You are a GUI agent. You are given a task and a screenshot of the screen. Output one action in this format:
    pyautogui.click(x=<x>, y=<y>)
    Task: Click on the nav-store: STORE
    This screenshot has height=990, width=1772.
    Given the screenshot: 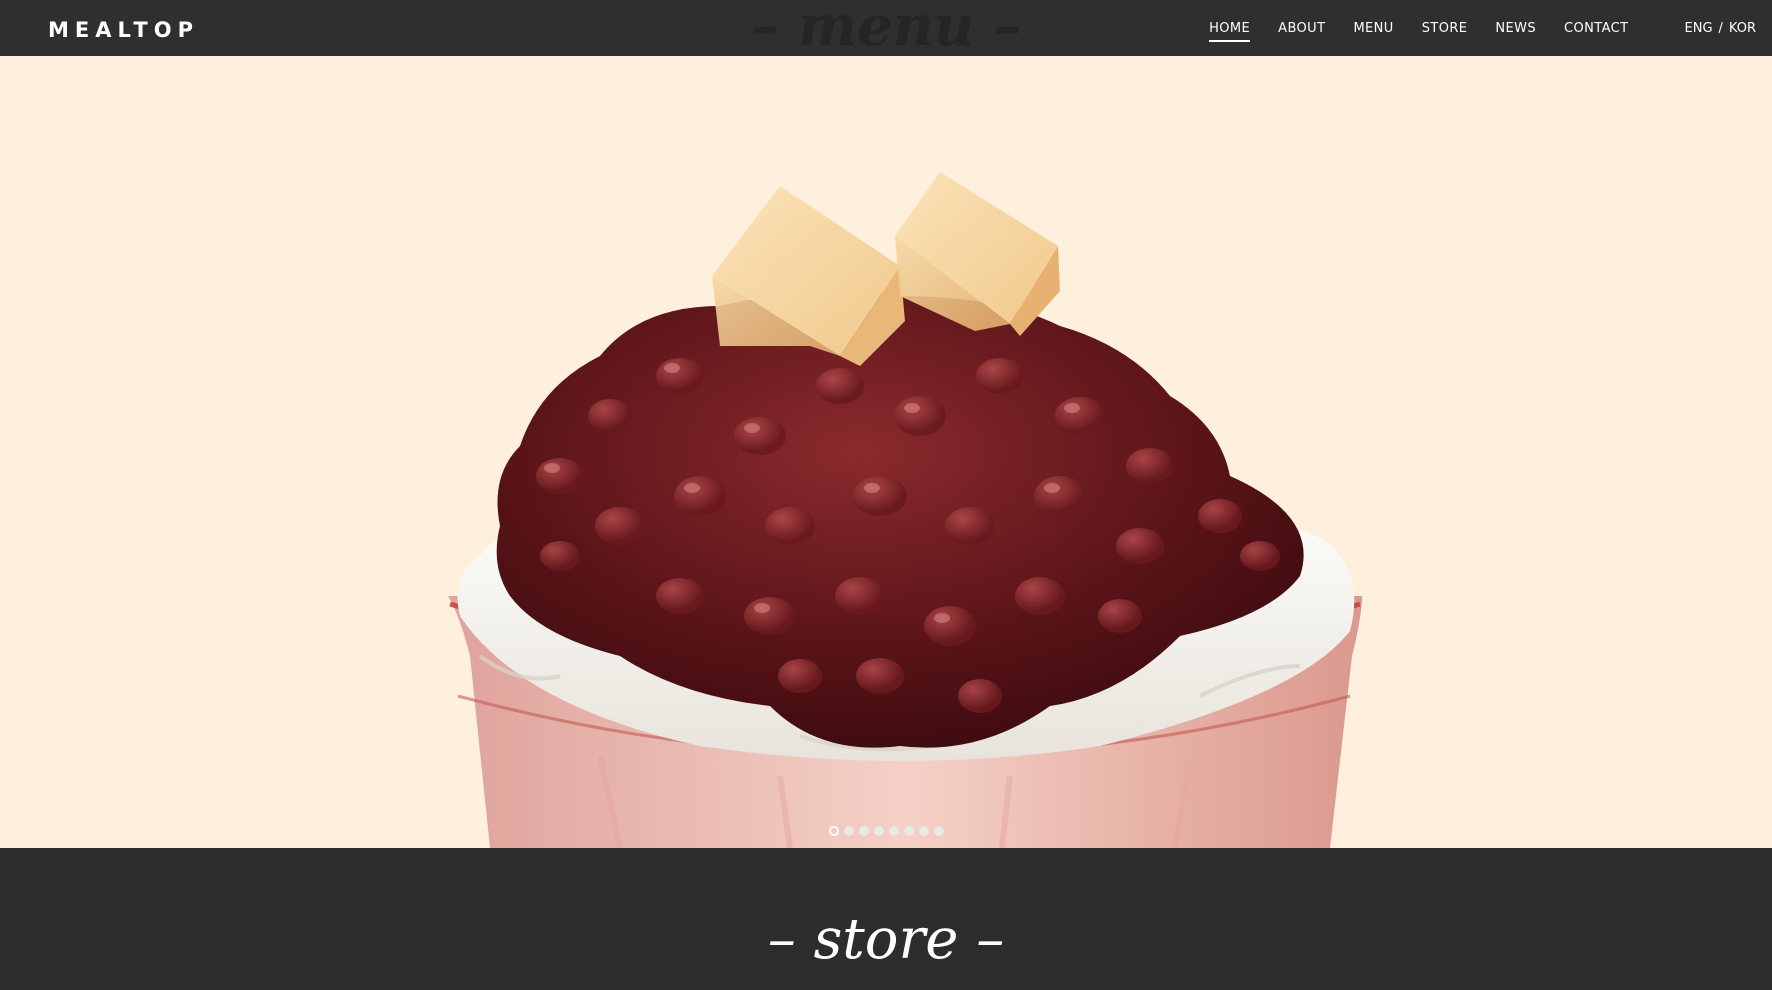 What is the action you would take?
    pyautogui.click(x=1445, y=28)
    